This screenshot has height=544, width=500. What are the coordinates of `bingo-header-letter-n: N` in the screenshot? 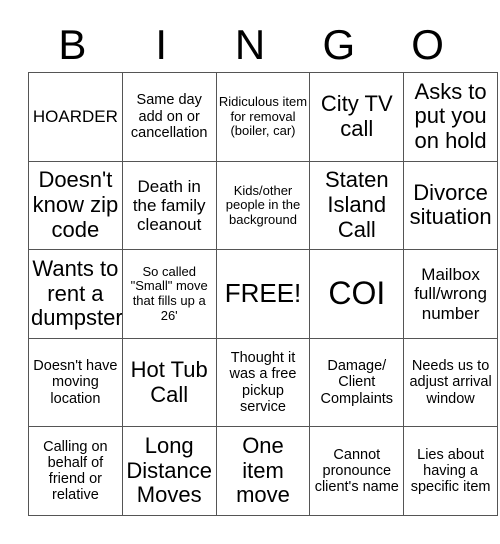 It's located at (250, 44).